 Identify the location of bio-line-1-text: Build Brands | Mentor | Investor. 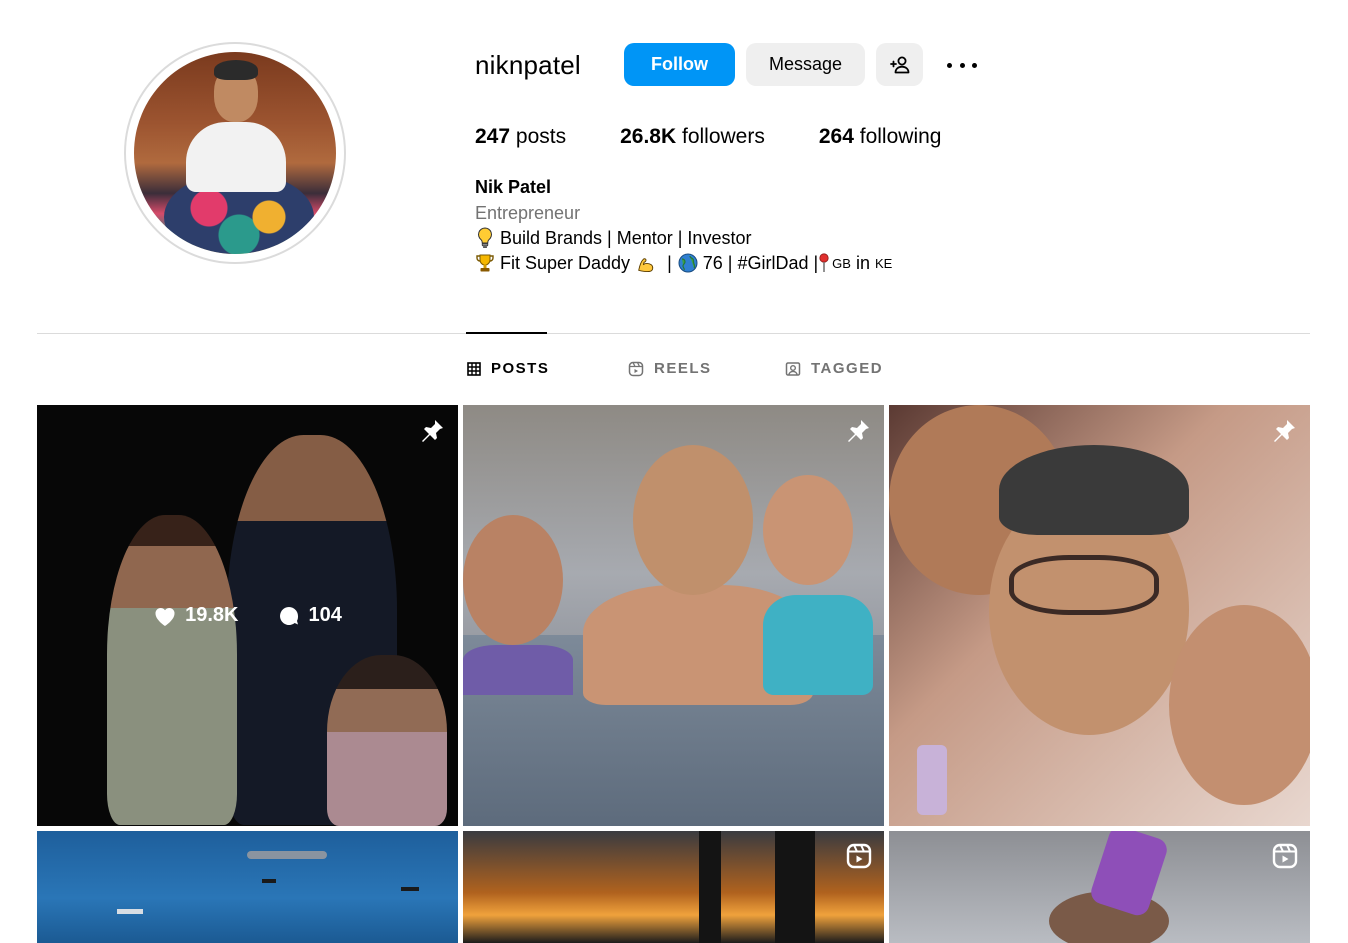
(626, 237).